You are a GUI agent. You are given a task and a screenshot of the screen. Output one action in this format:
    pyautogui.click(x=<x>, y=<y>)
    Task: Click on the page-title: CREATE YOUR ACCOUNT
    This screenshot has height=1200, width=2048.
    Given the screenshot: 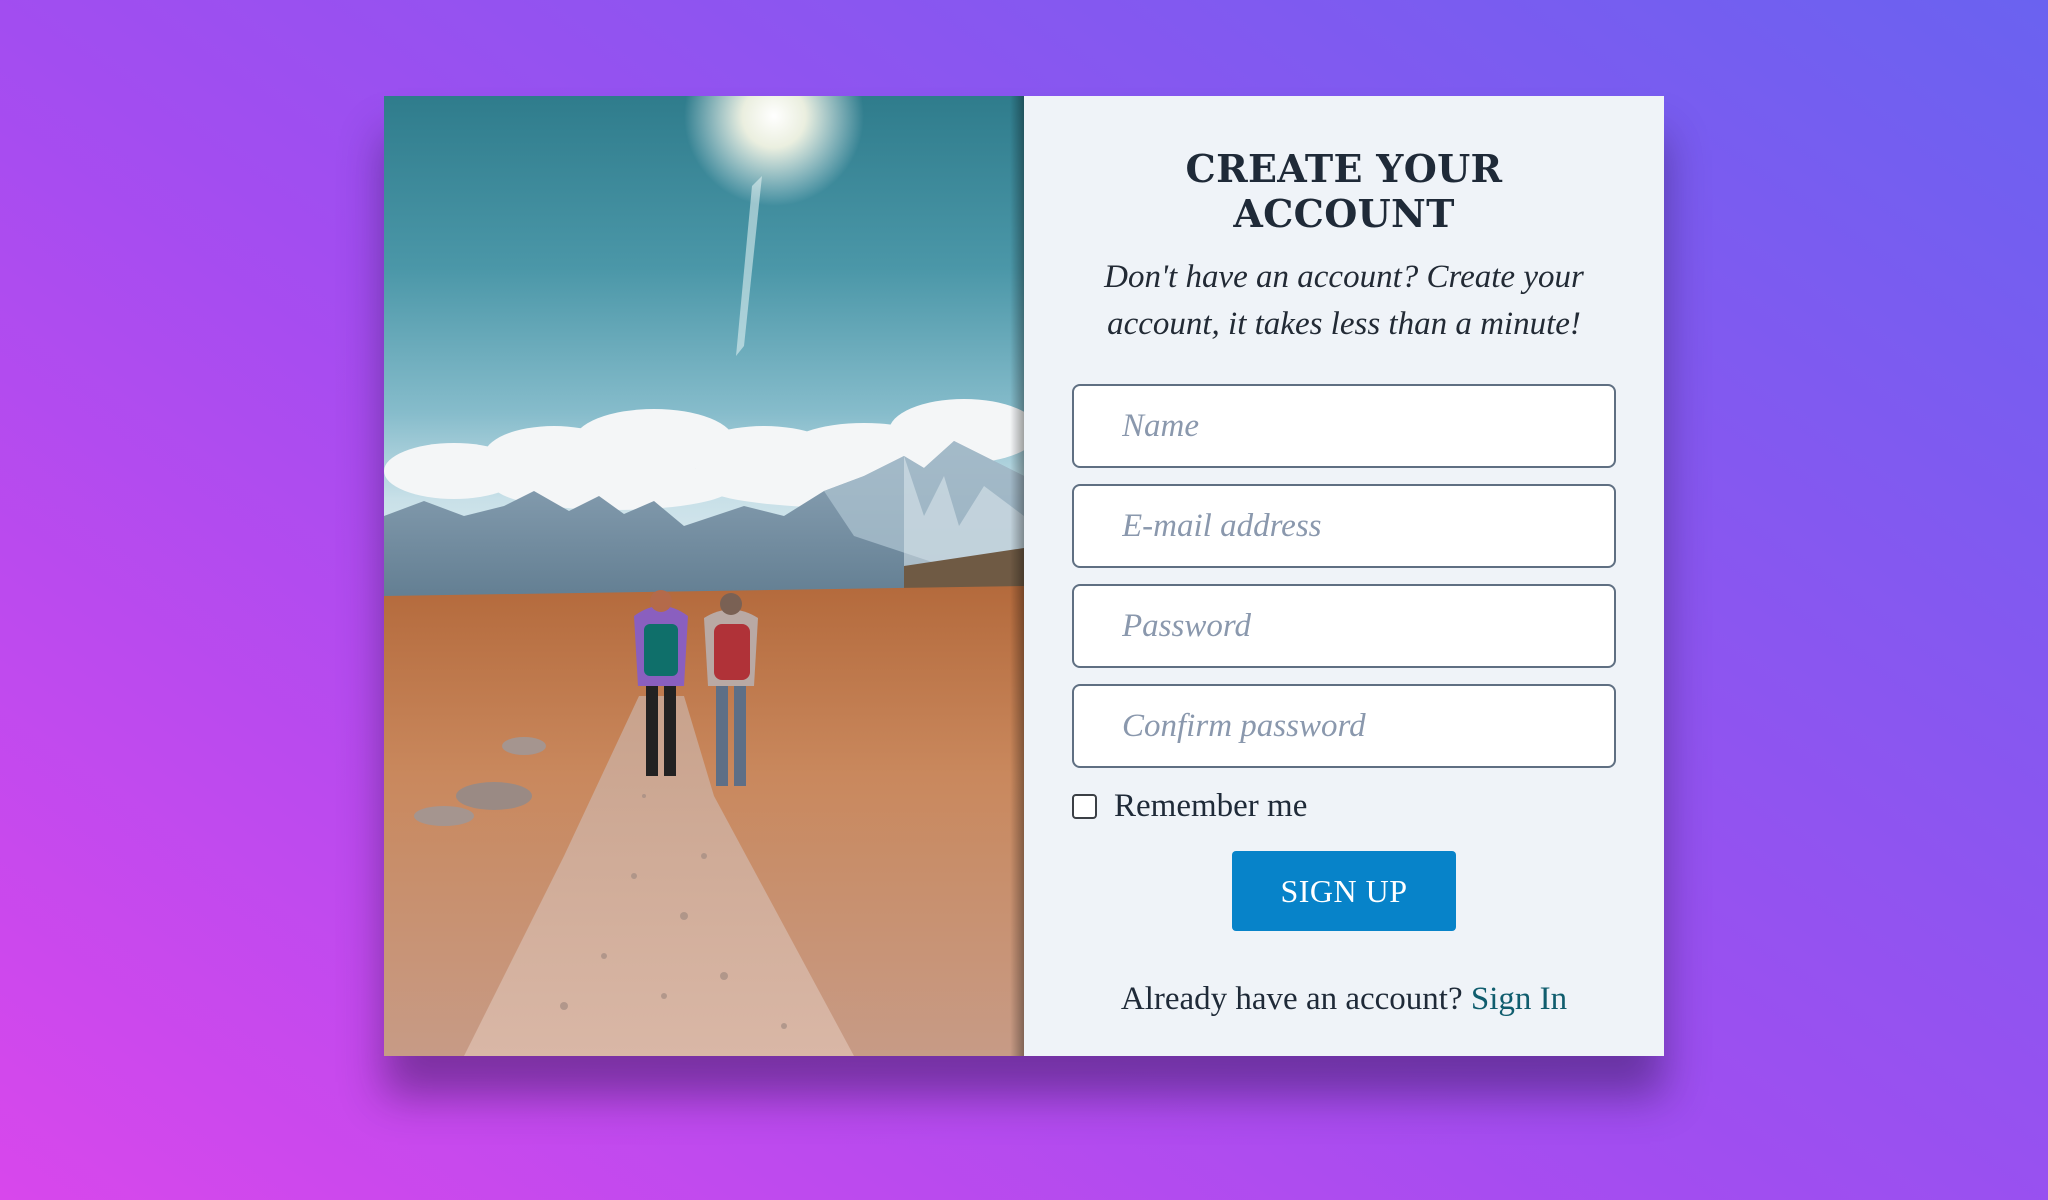 What is the action you would take?
    pyautogui.click(x=1344, y=191)
    